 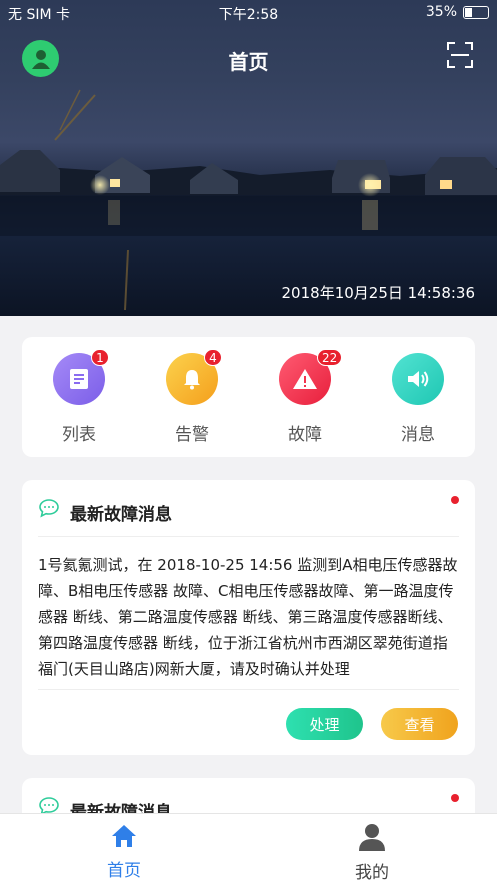 I want to click on body-divider, so click(x=248, y=689).